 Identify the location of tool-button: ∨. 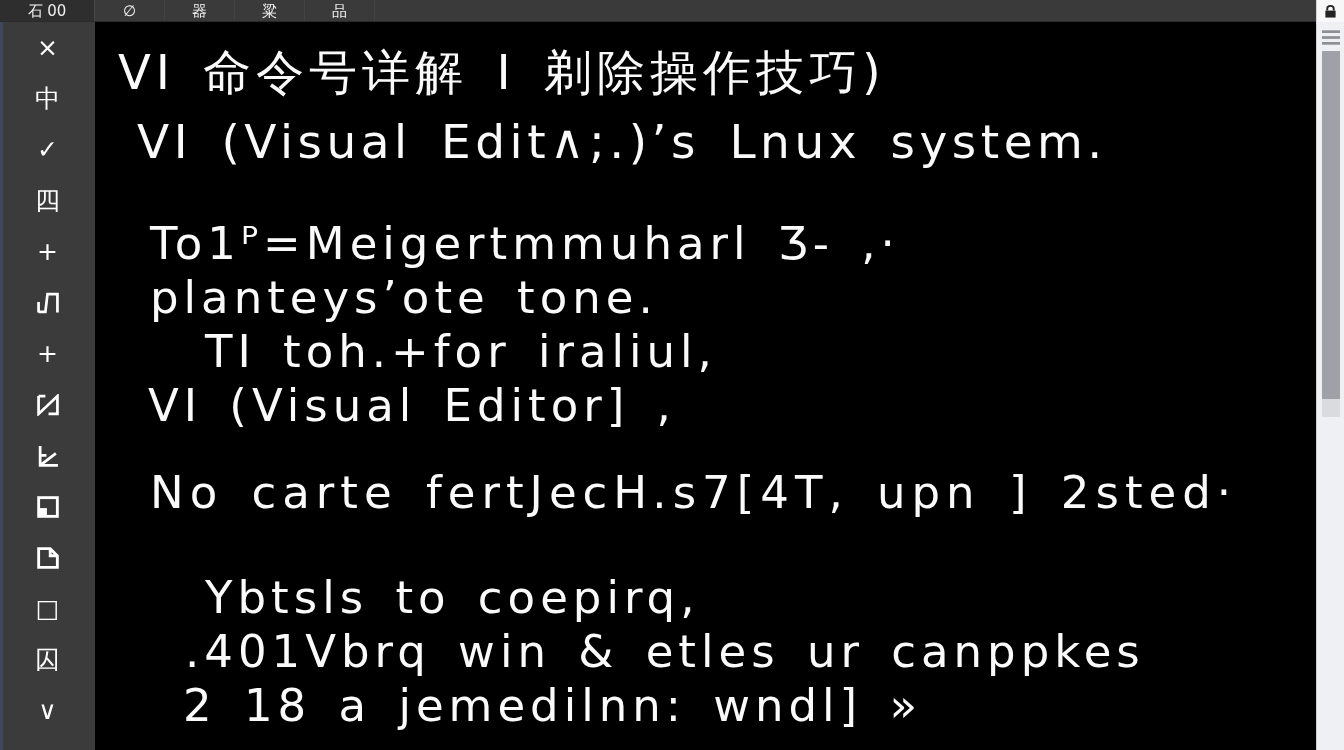
(47, 710).